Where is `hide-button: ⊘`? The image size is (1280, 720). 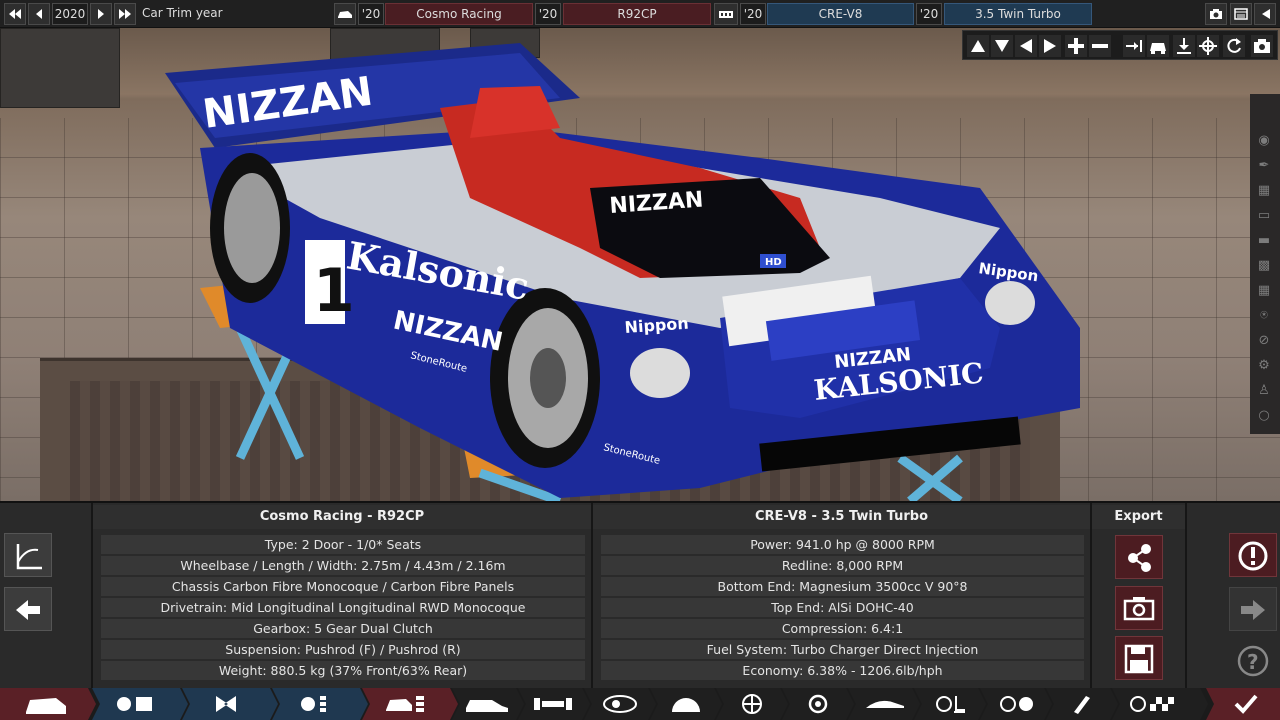 hide-button: ⊘ is located at coordinates (1264, 341).